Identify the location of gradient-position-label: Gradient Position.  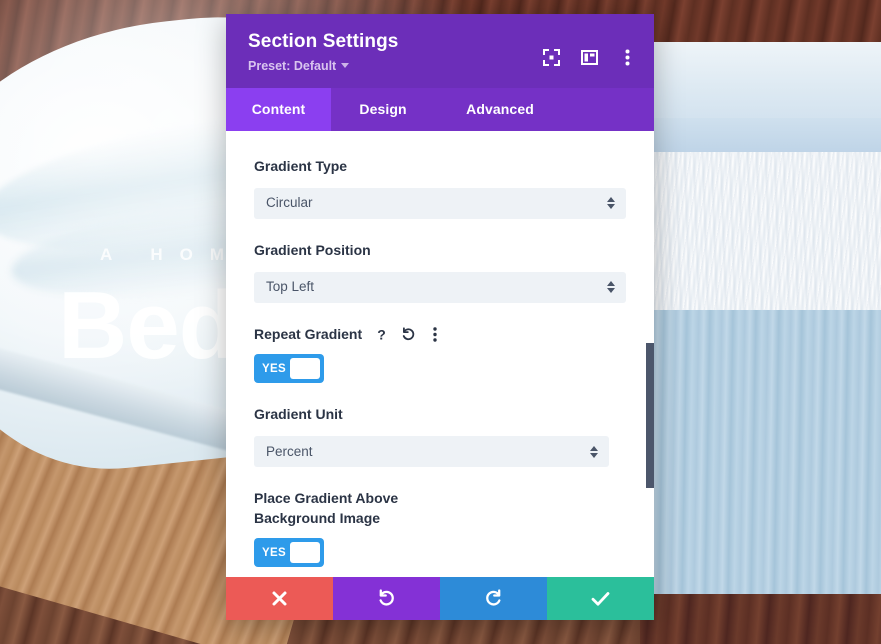
(312, 249).